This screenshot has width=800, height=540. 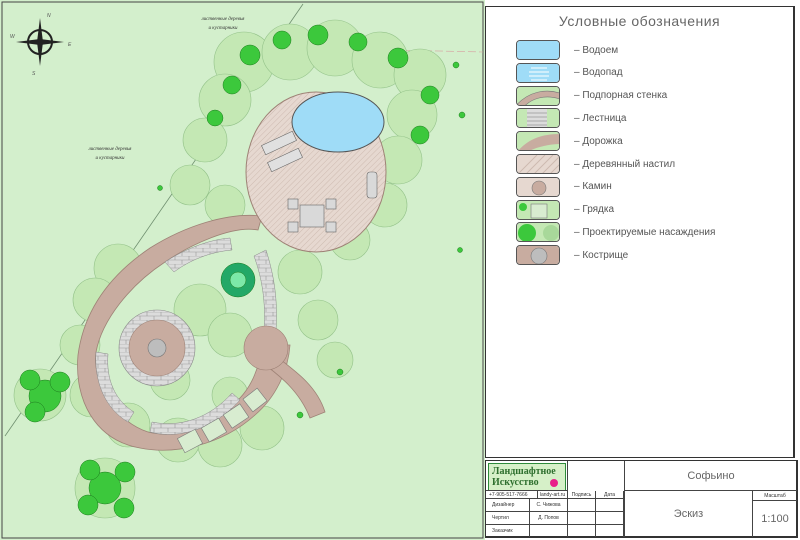 I want to click on legend-label: – Деревянный настил, so click(x=625, y=164).